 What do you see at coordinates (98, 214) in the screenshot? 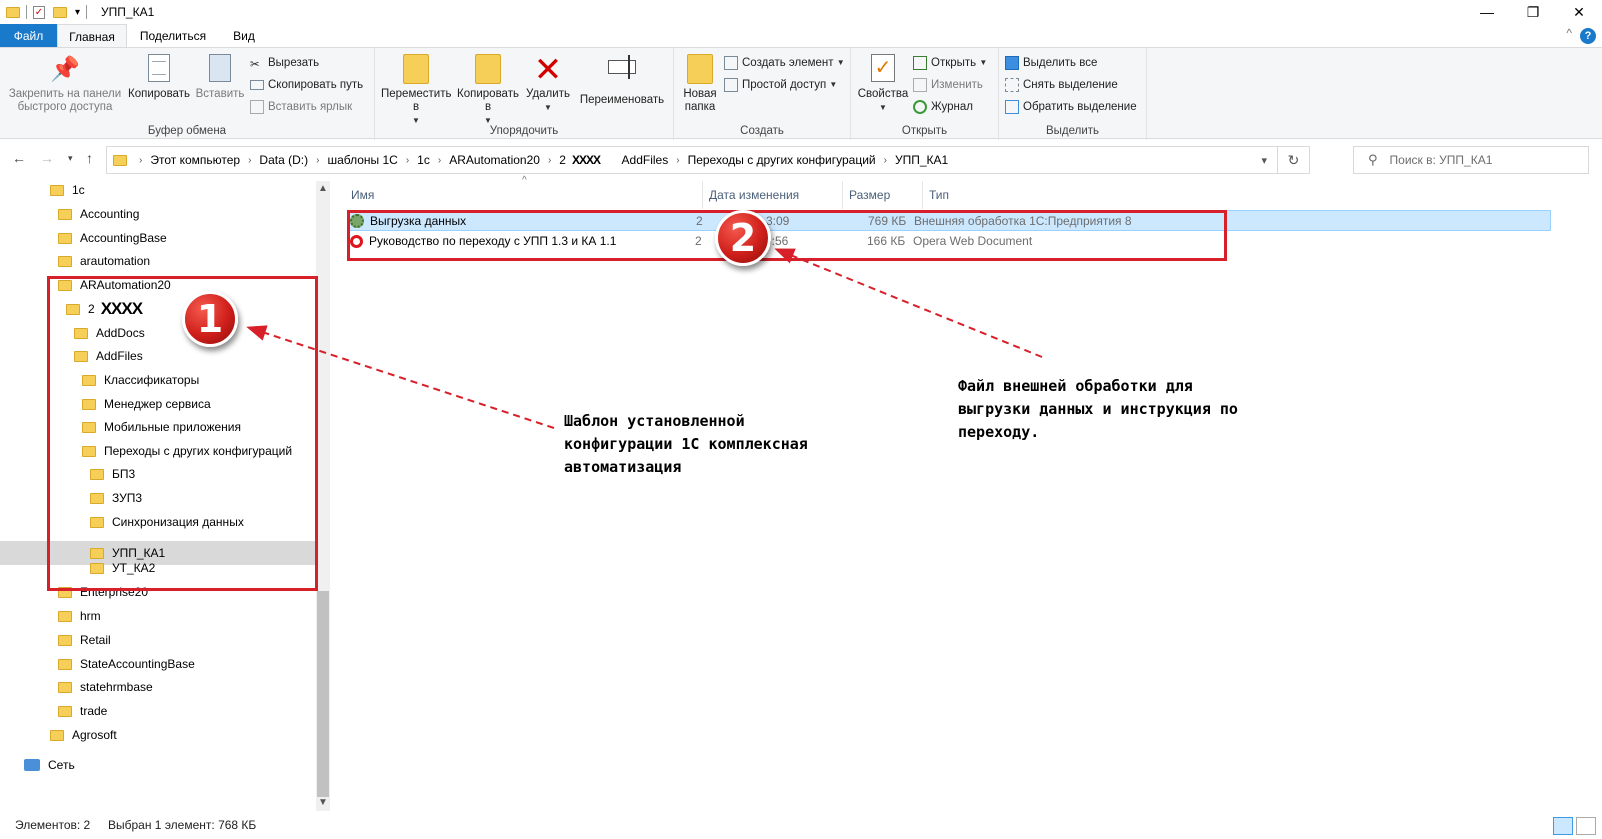
I see `tree-item: Accounting` at bounding box center [98, 214].